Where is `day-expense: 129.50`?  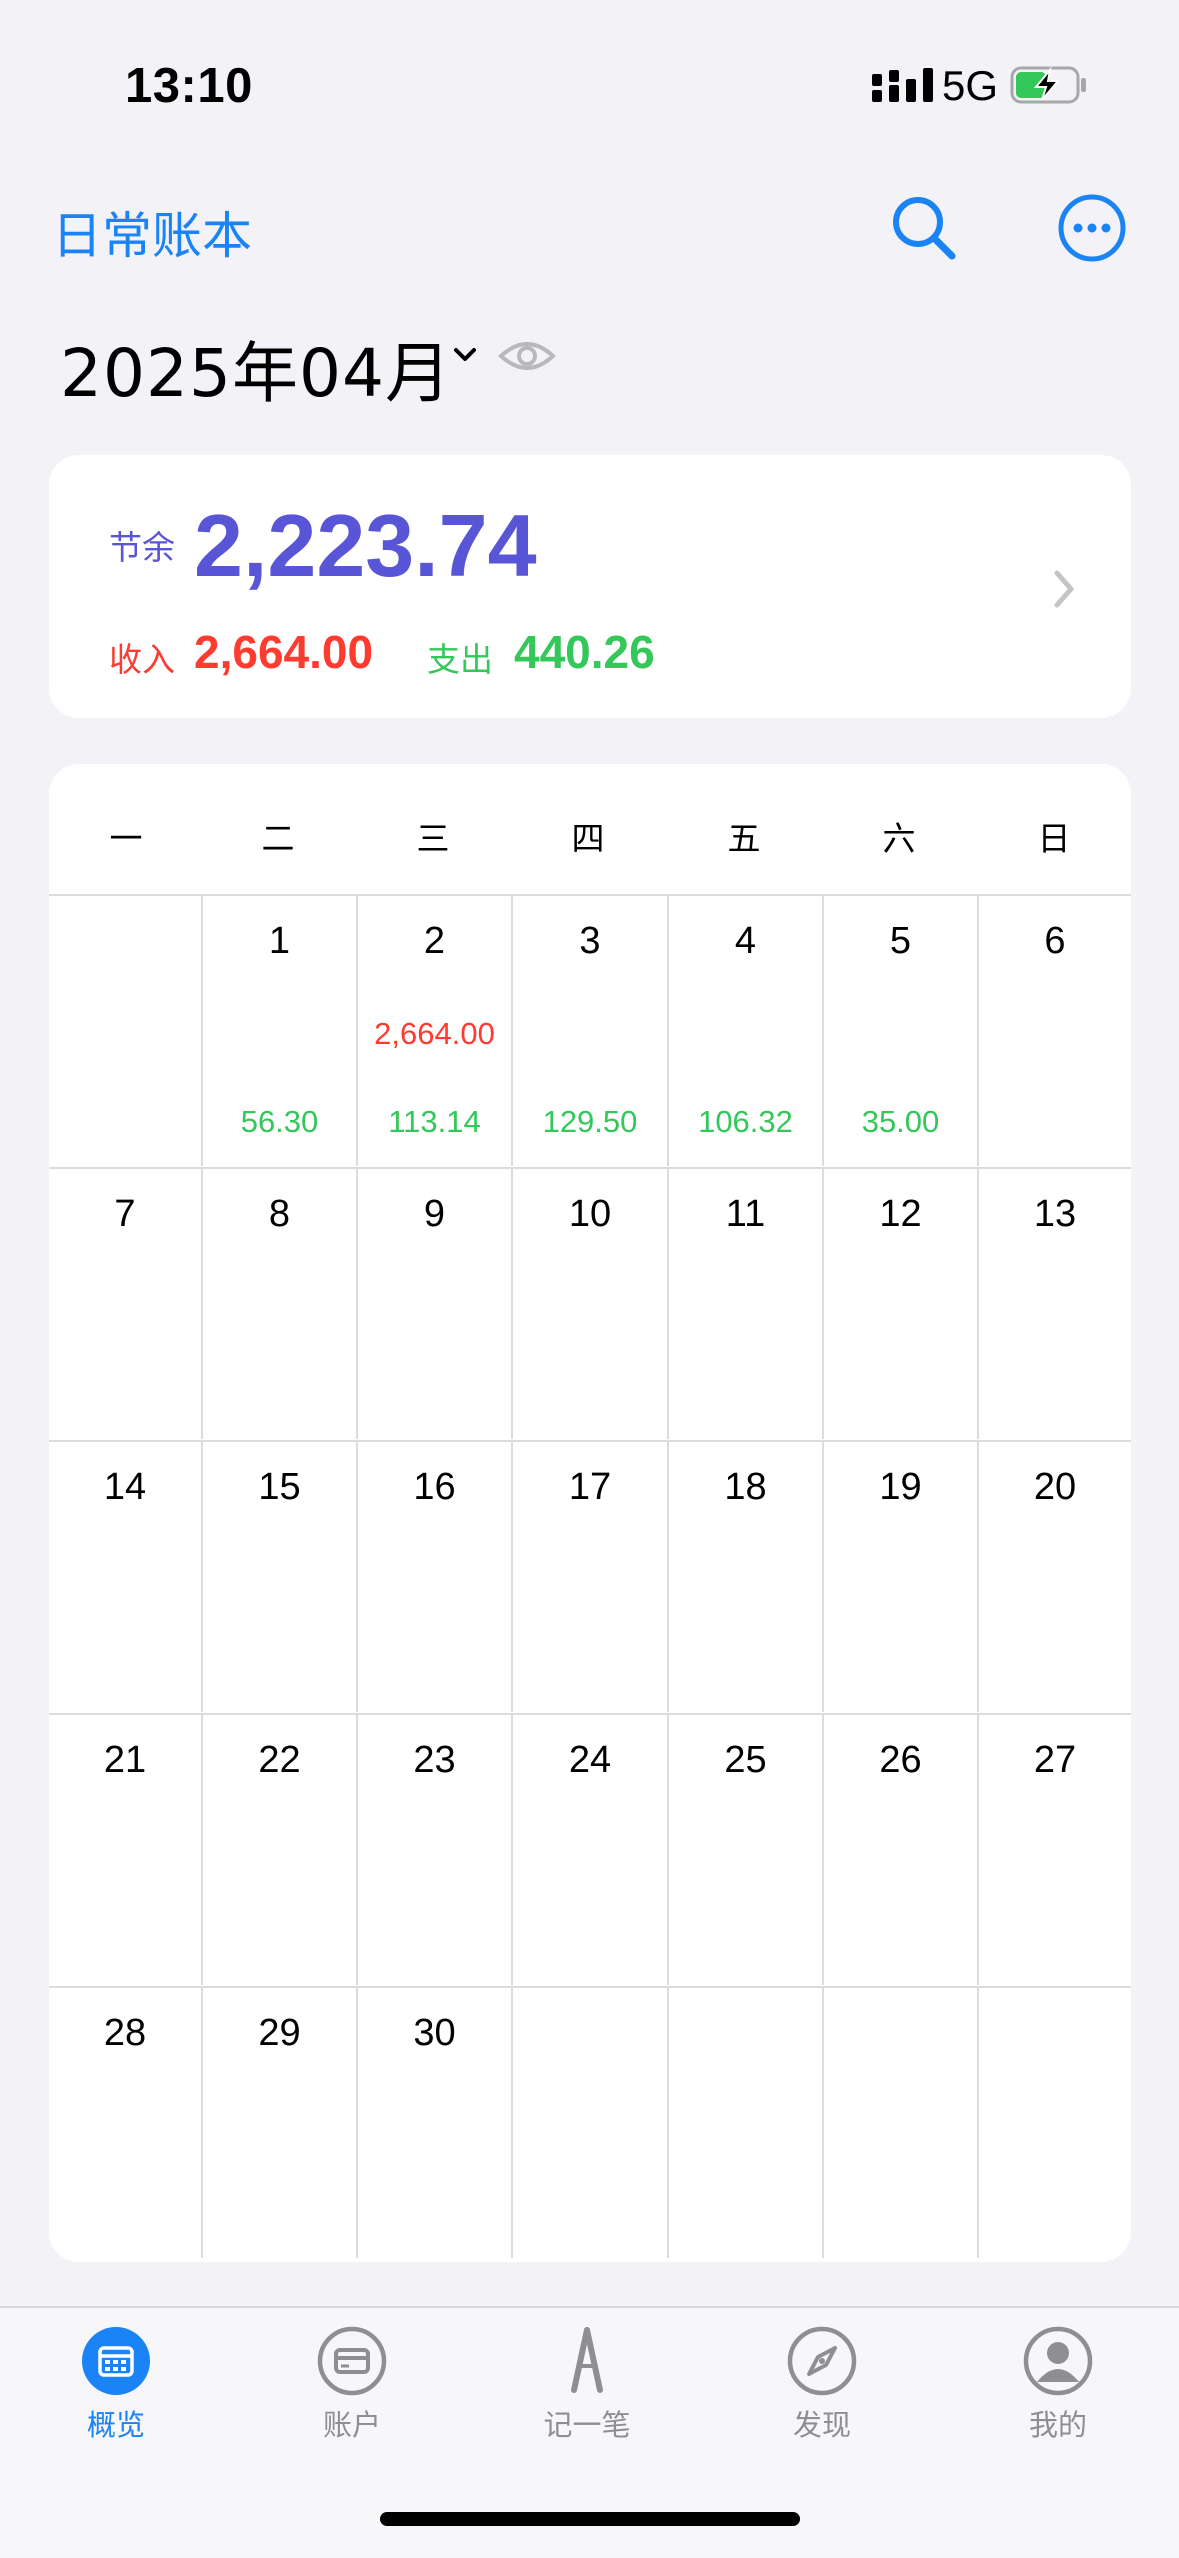 day-expense: 129.50 is located at coordinates (590, 1121).